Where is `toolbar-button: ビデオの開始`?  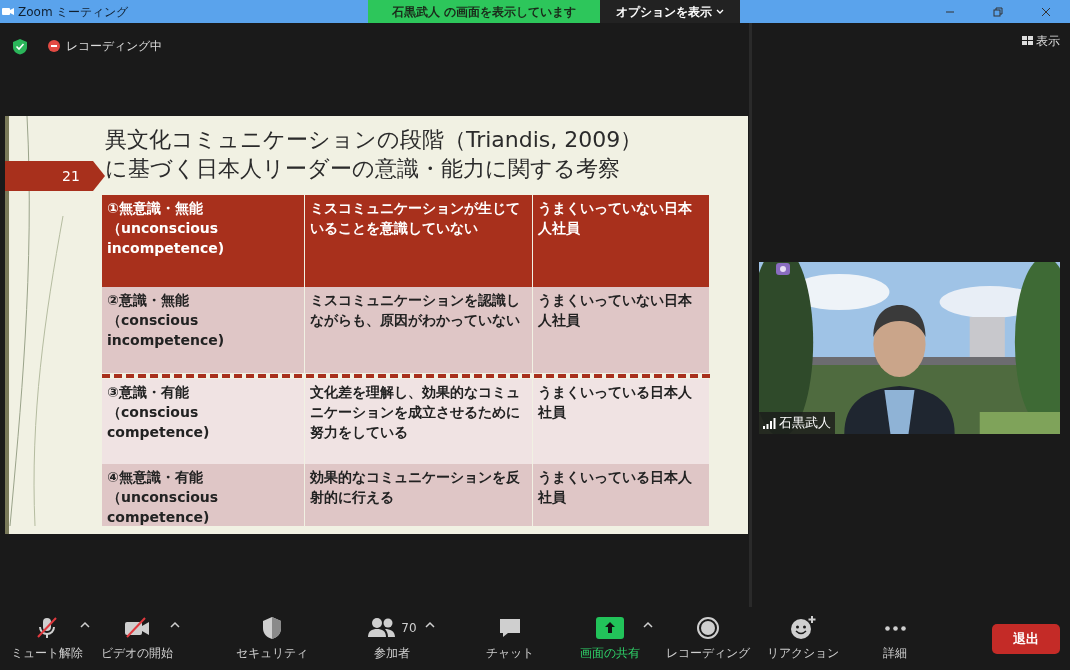
toolbar-button: ビデオの開始 is located at coordinates (137, 638).